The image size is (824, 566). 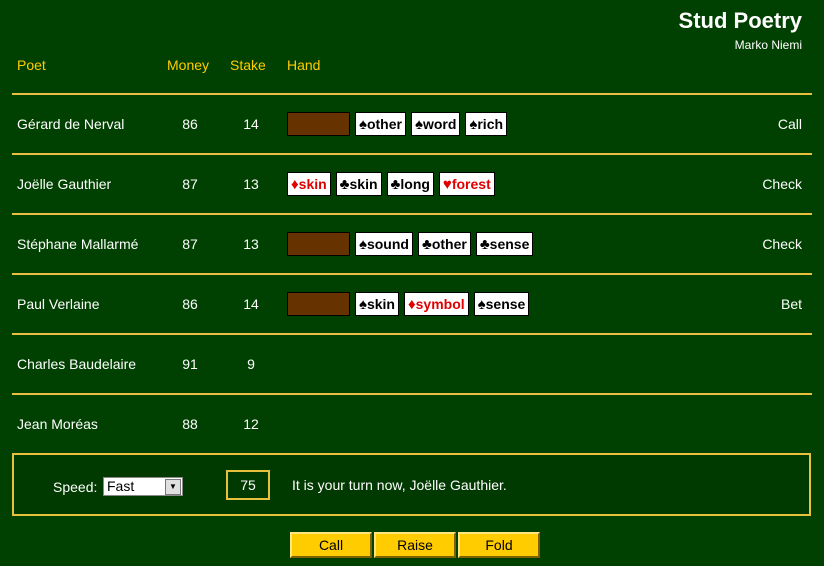 What do you see at coordinates (768, 45) in the screenshot?
I see `author-name: Marko Niemi` at bounding box center [768, 45].